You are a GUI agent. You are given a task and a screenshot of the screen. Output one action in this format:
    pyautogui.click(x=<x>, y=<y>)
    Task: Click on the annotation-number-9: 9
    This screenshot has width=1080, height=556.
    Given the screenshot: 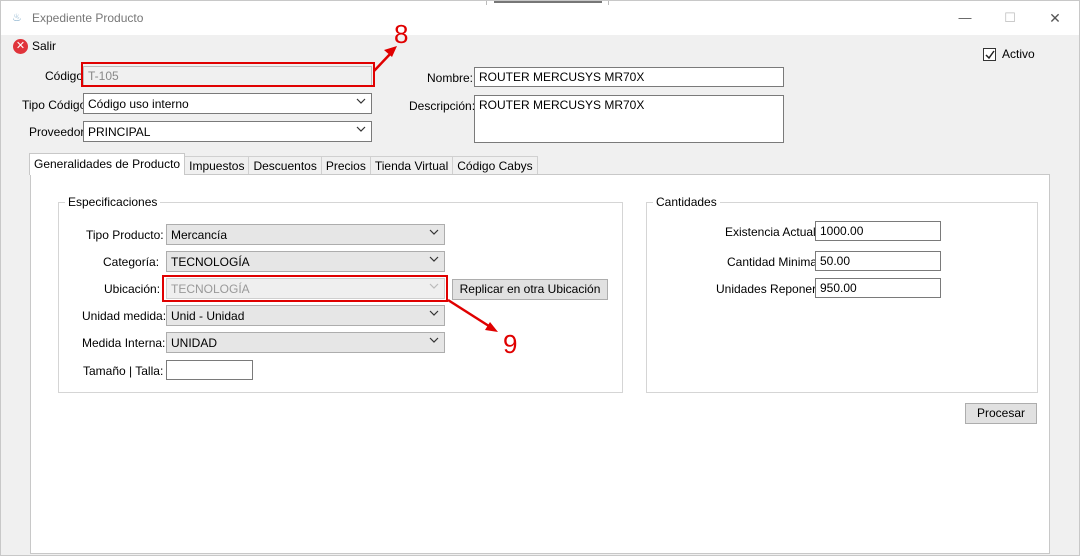 What is the action you would take?
    pyautogui.click(x=510, y=344)
    